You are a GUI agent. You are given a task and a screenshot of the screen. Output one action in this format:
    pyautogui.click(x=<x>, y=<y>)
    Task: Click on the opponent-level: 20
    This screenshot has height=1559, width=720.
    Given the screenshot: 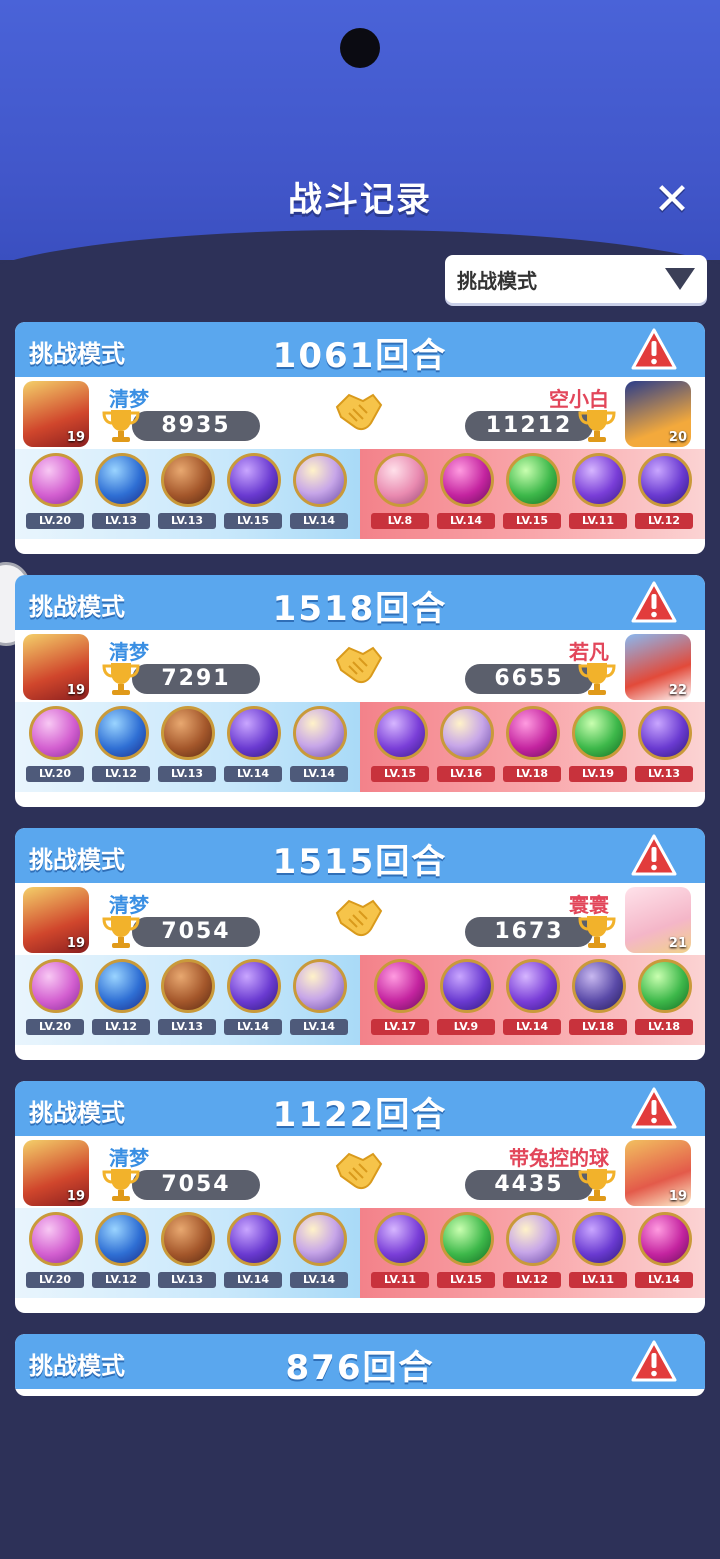 What is the action you would take?
    pyautogui.click(x=677, y=437)
    